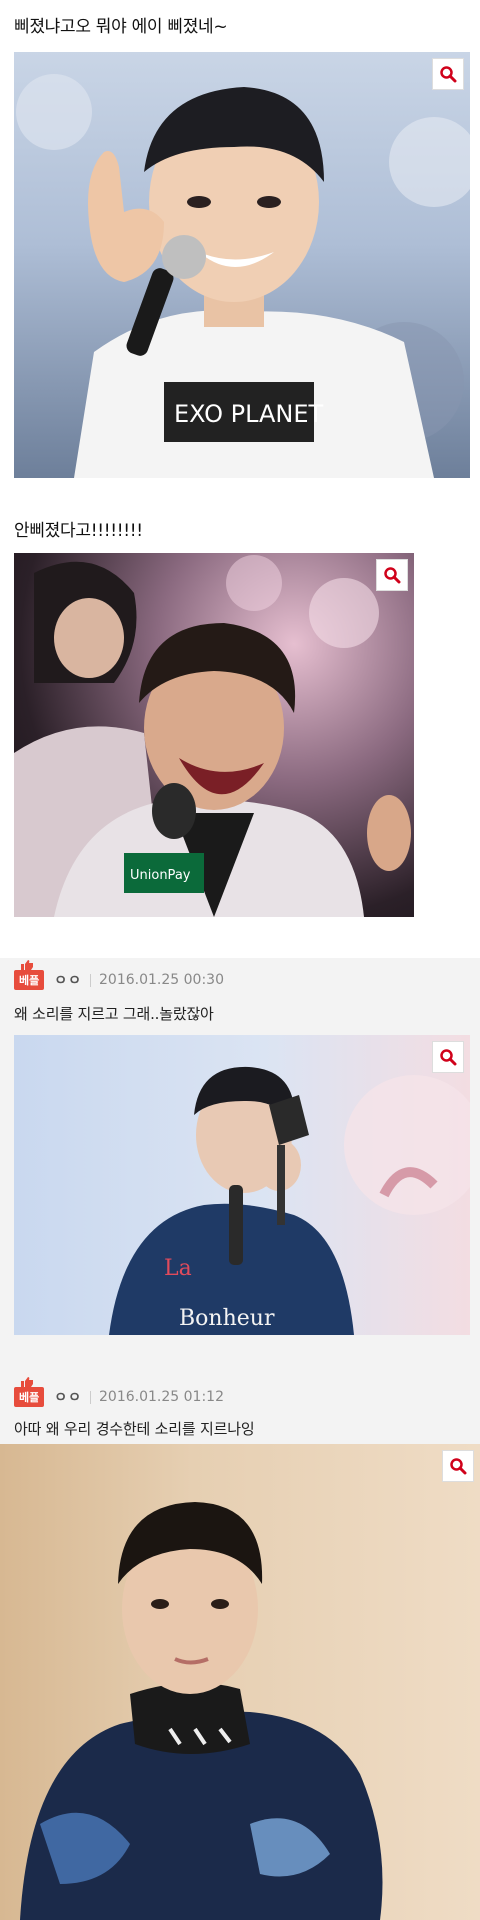 The height and width of the screenshot is (1920, 480). I want to click on post-caption-1: 삐졌냐고오 뭐야 에이 삐졌네~, so click(121, 27).